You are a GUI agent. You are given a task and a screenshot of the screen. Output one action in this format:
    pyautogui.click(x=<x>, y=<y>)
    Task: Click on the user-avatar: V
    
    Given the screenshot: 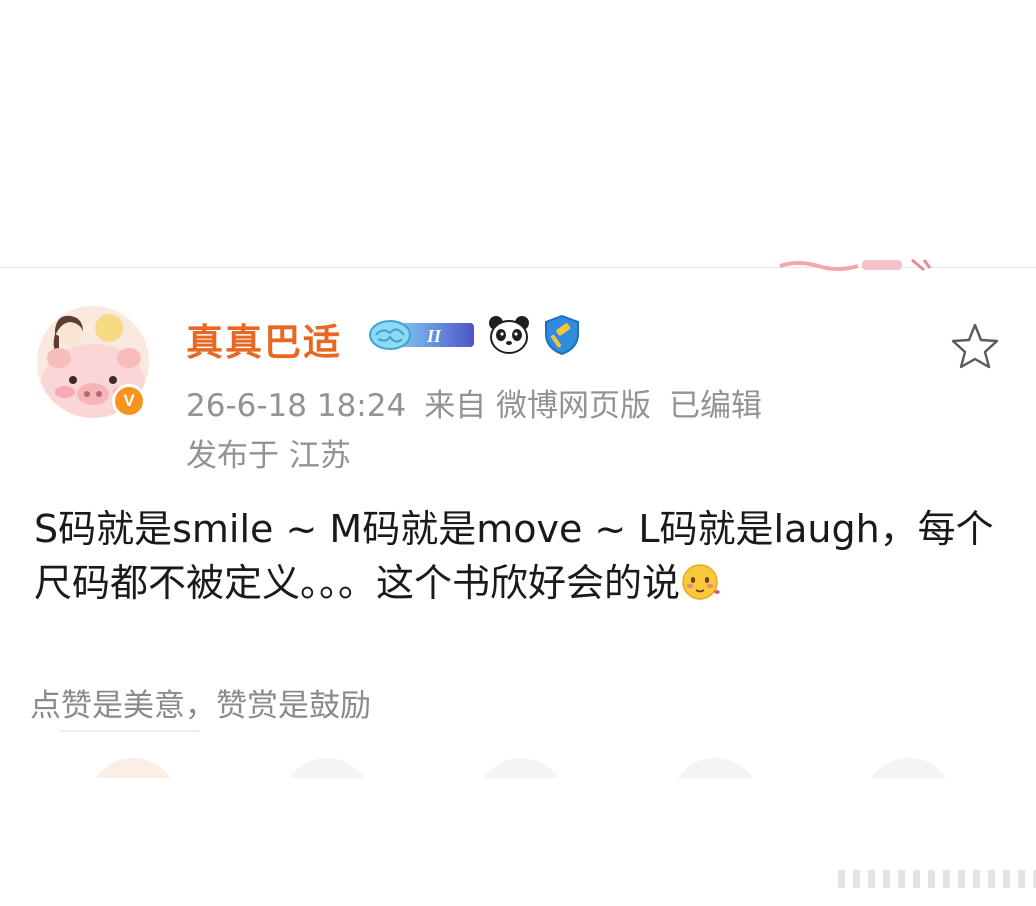 What is the action you would take?
    pyautogui.click(x=93, y=358)
    